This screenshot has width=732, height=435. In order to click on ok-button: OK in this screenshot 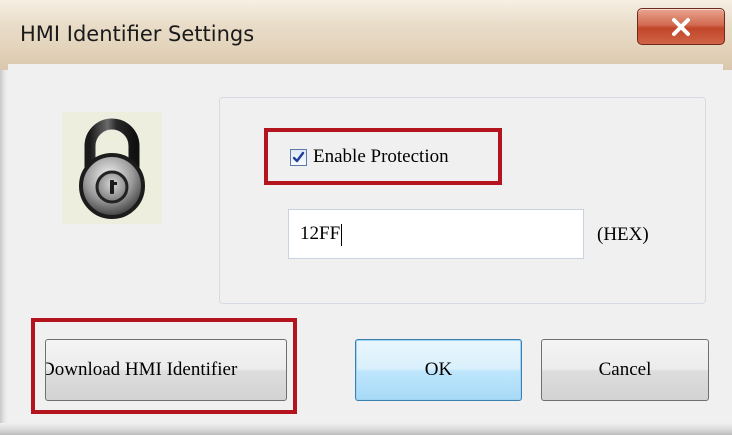, I will do `click(438, 370)`.